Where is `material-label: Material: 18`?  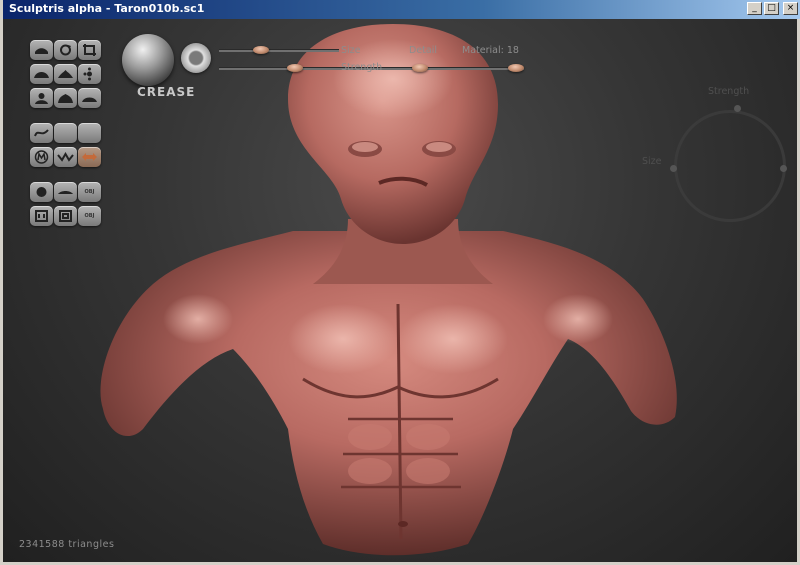 material-label: Material: 18 is located at coordinates (490, 50).